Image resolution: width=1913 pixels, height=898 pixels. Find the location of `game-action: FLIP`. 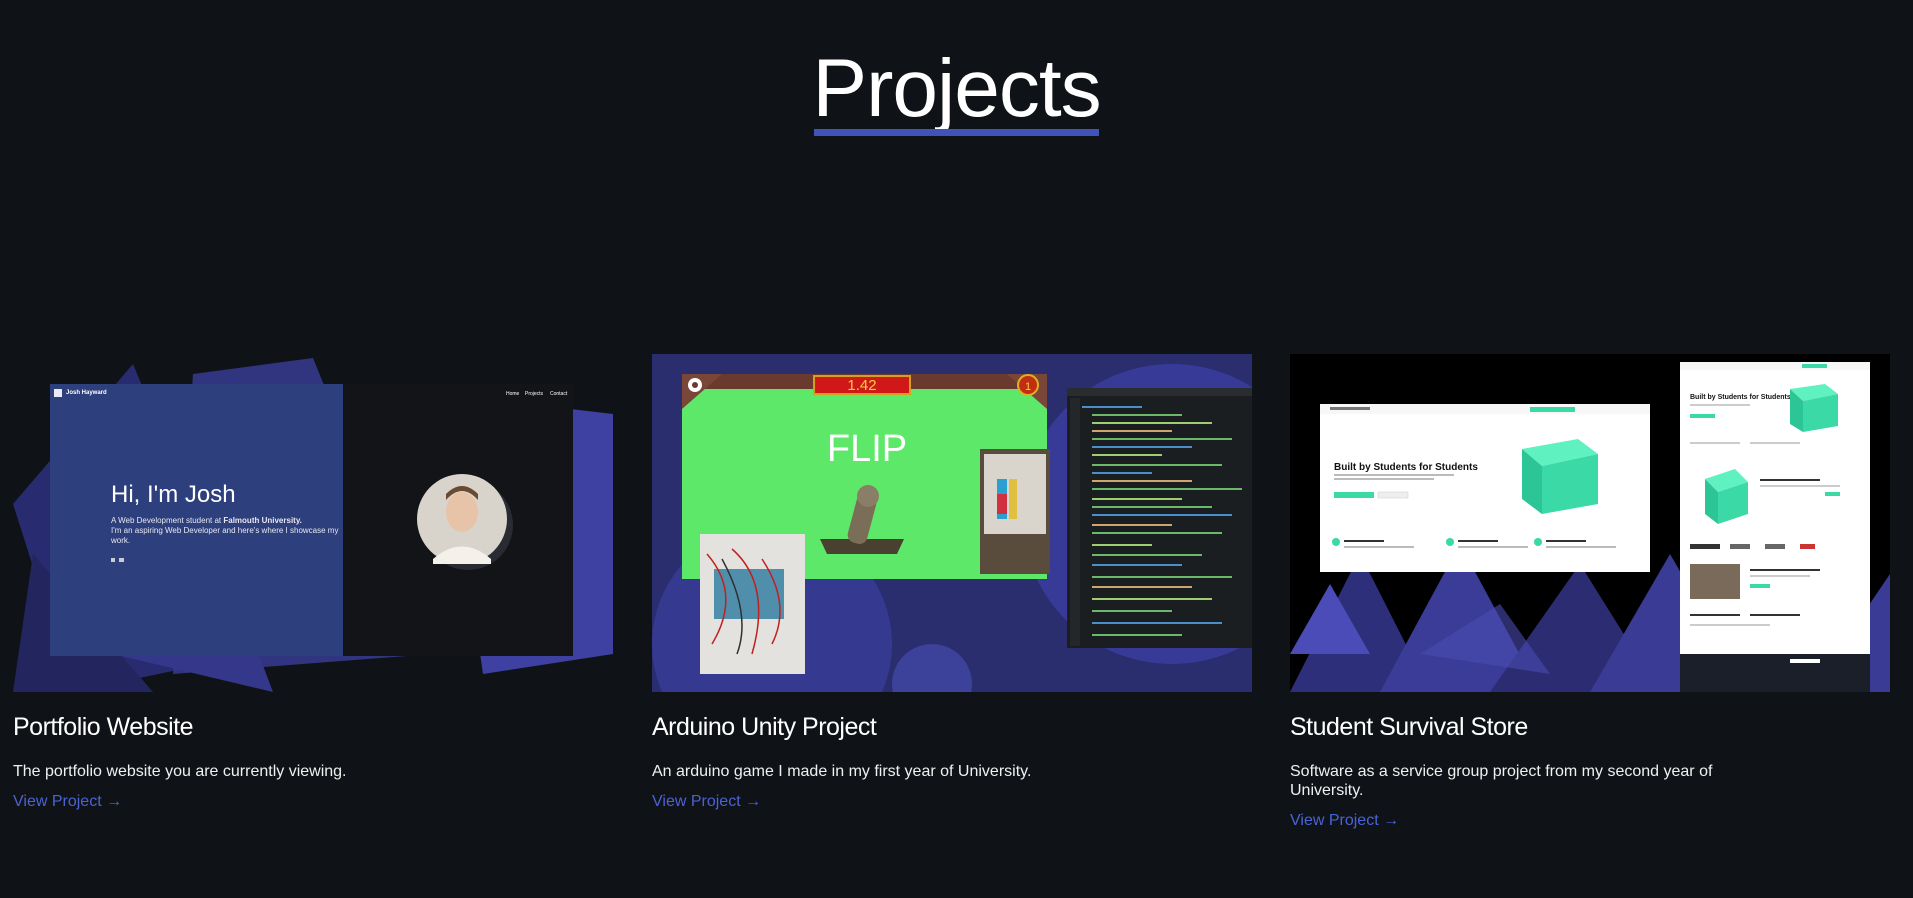

game-action: FLIP is located at coordinates (867, 449).